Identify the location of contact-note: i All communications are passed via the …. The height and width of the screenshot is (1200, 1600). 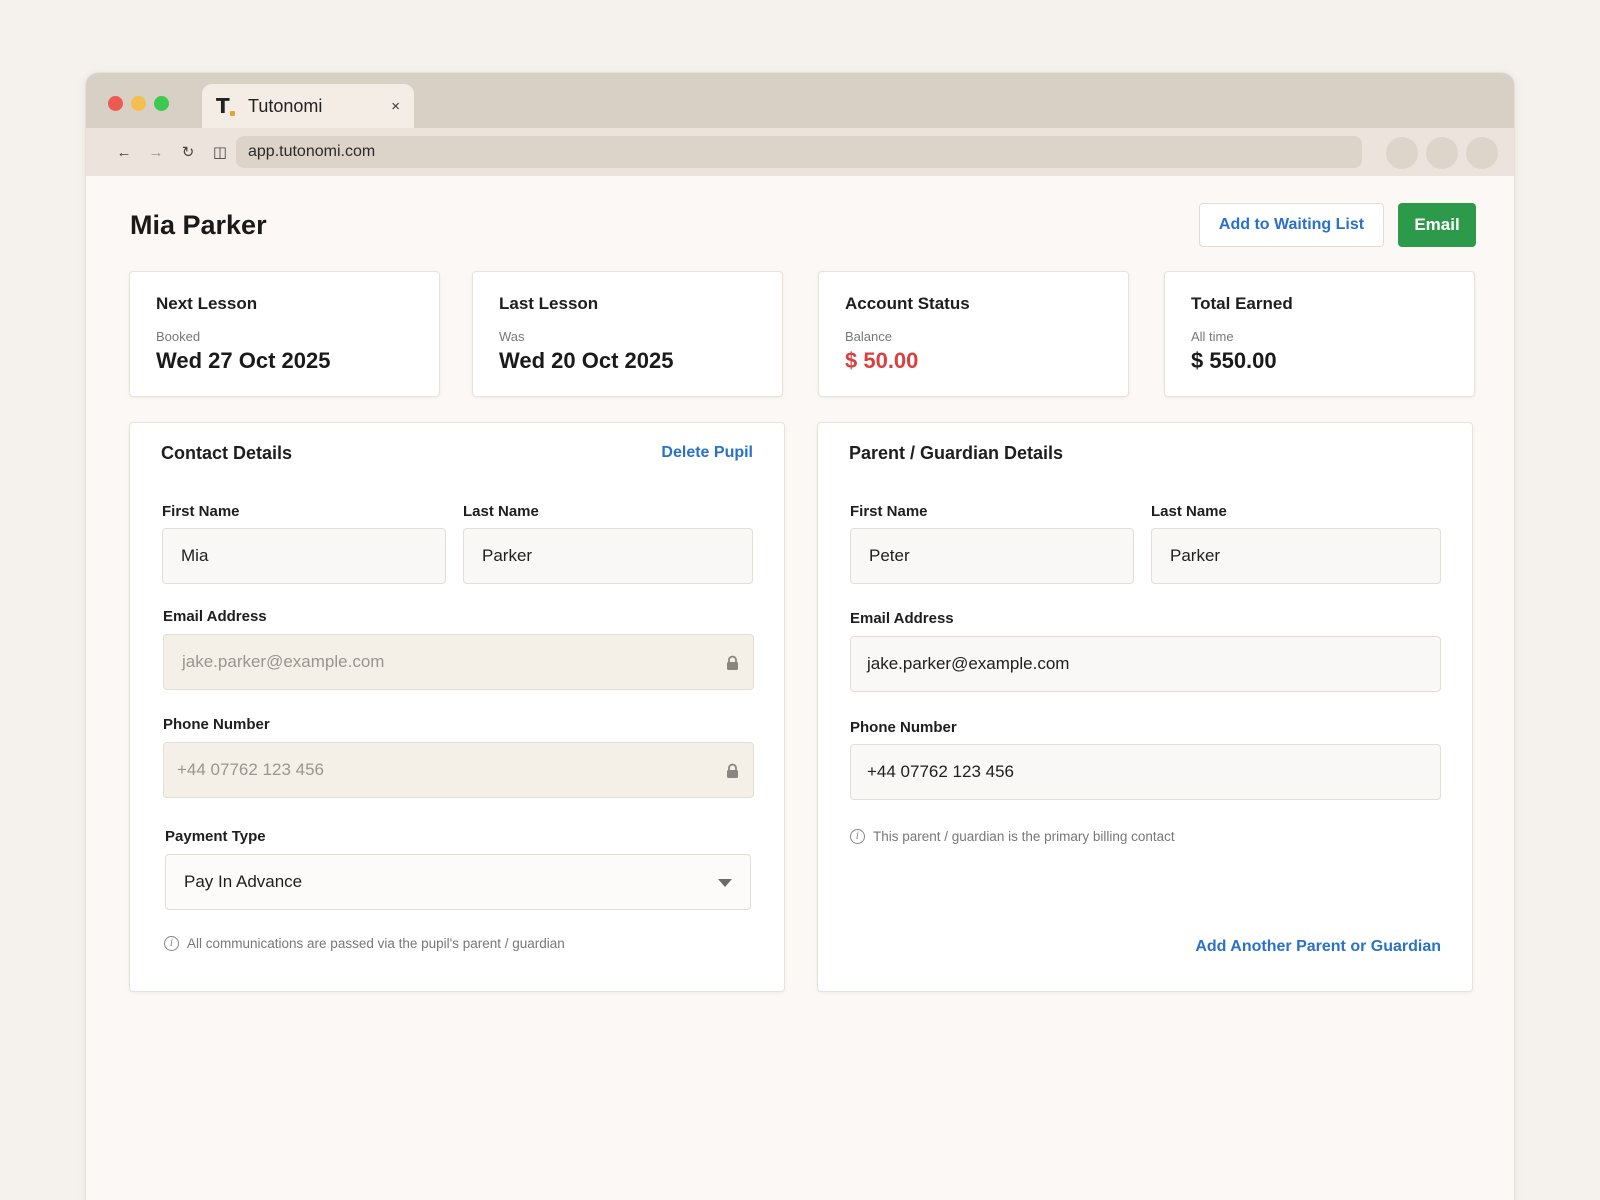
(364, 943).